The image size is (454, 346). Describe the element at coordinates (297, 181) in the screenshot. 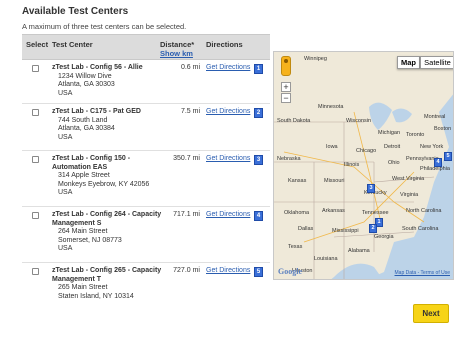

I see `map-label: Kansas` at that location.